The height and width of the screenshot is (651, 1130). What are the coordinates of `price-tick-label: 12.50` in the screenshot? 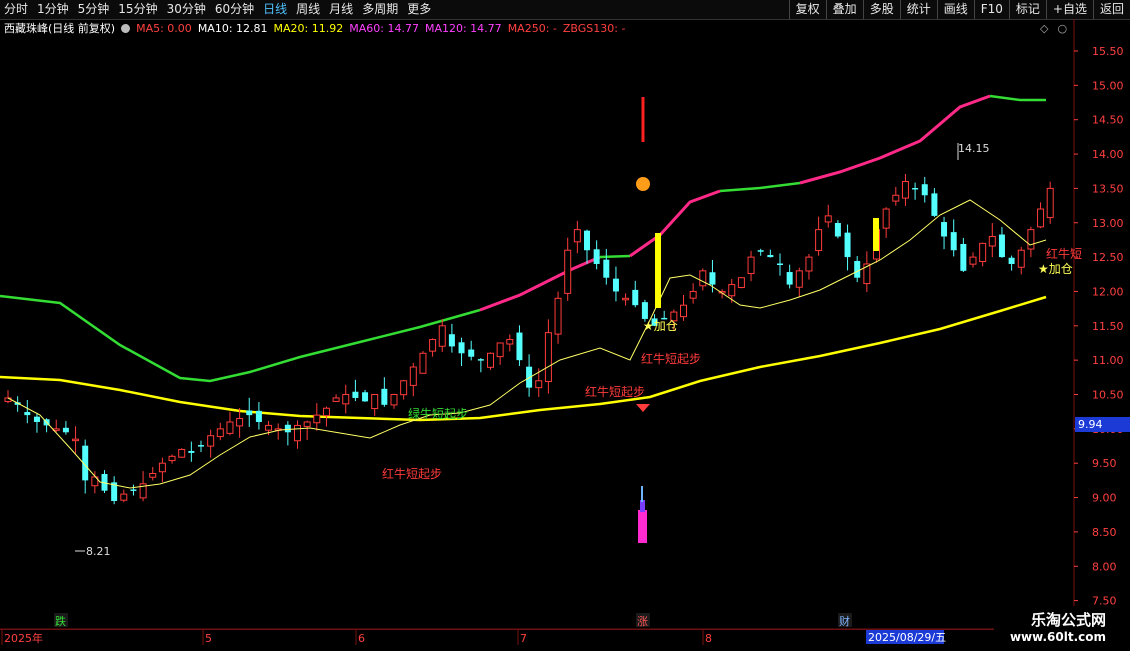 It's located at (1108, 257).